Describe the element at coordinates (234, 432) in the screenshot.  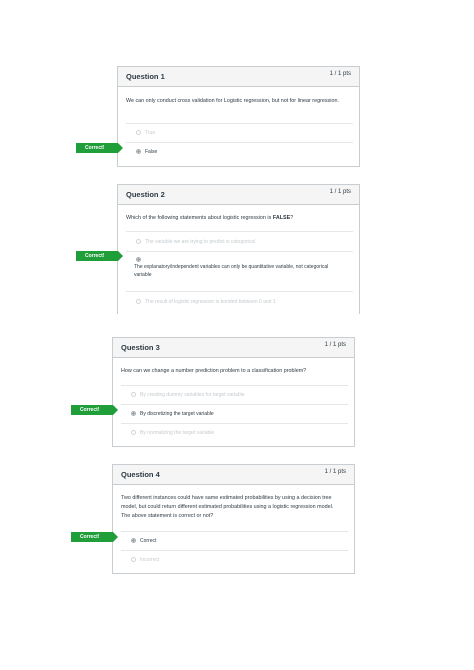
I see `answer-option: By normalizing the target variable` at that location.